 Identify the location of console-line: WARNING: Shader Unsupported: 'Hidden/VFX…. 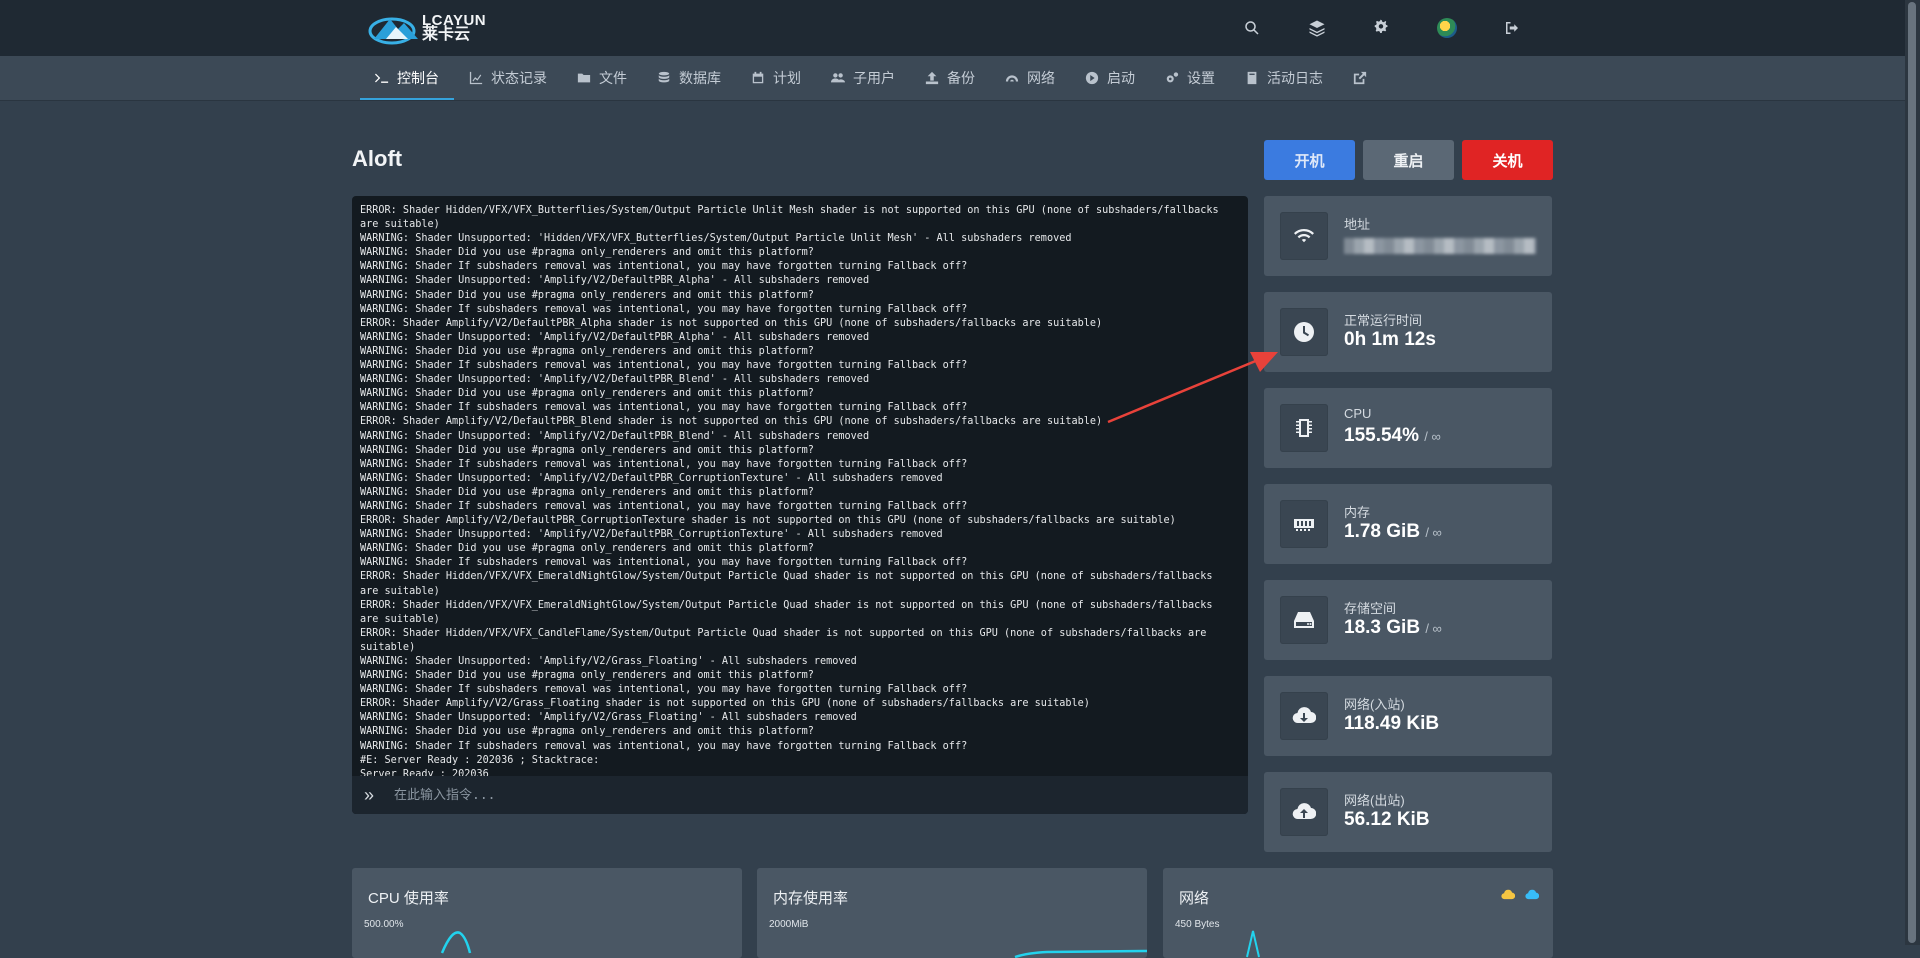
(716, 239).